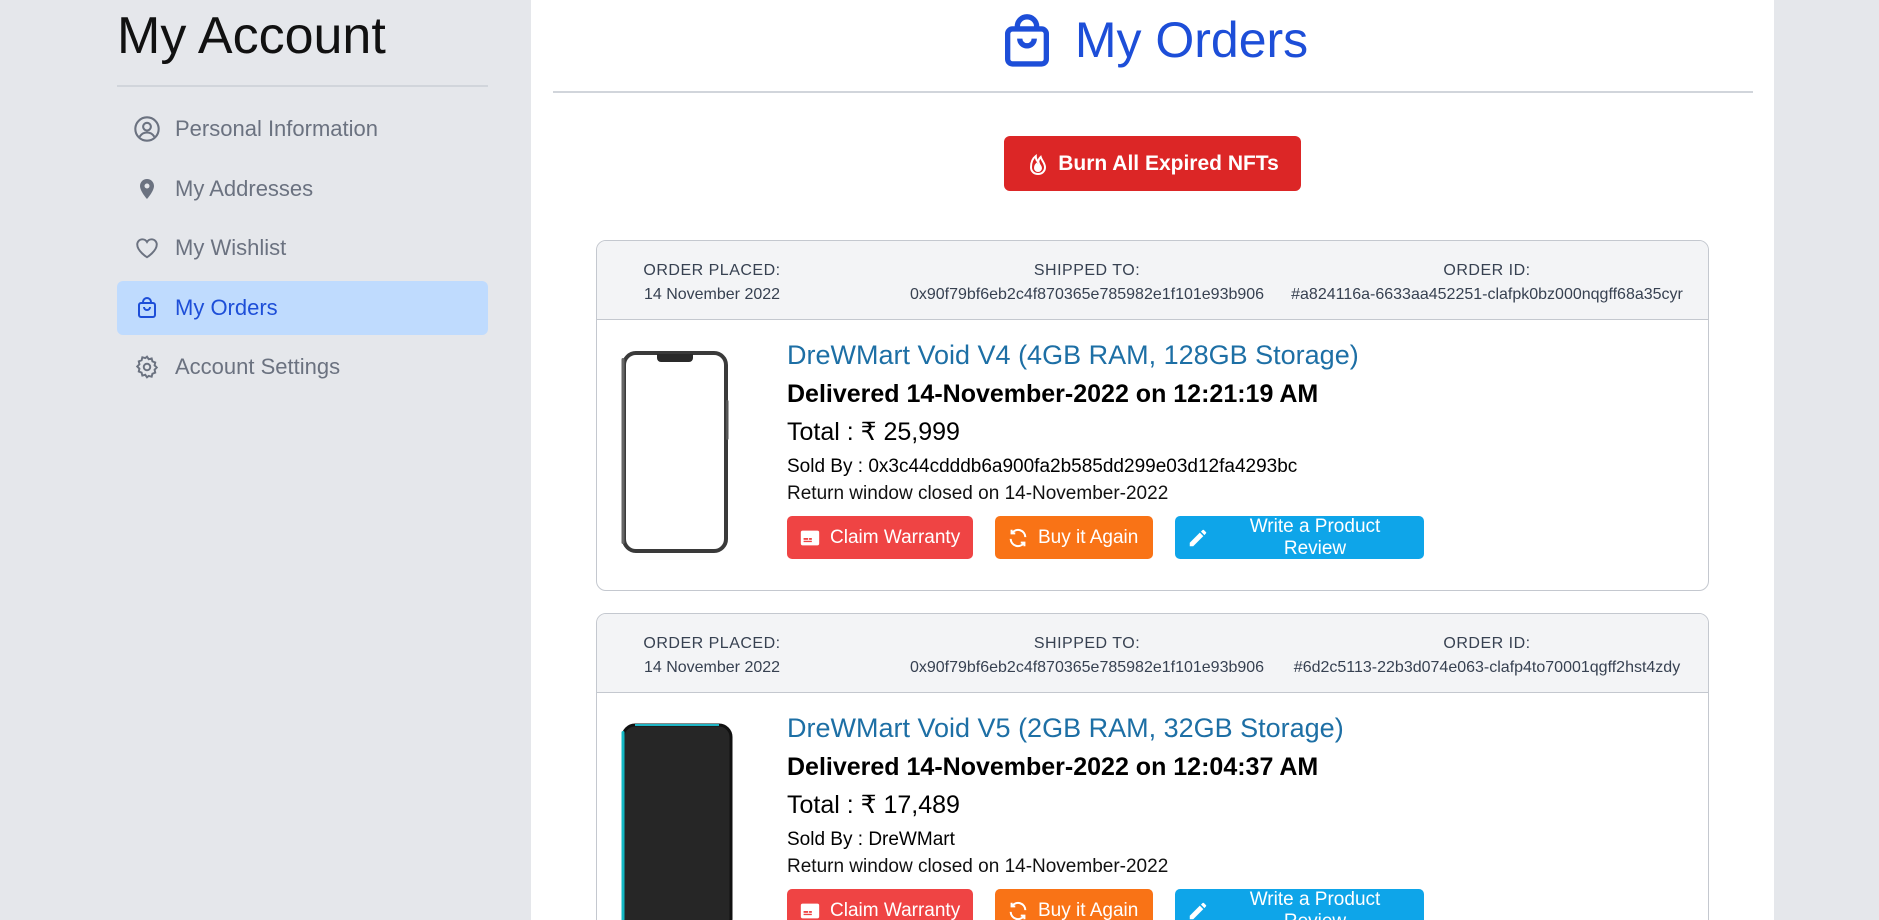 The height and width of the screenshot is (920, 1879). Describe the element at coordinates (258, 366) in the screenshot. I see `sidebar-item-label: Account Settings` at that location.